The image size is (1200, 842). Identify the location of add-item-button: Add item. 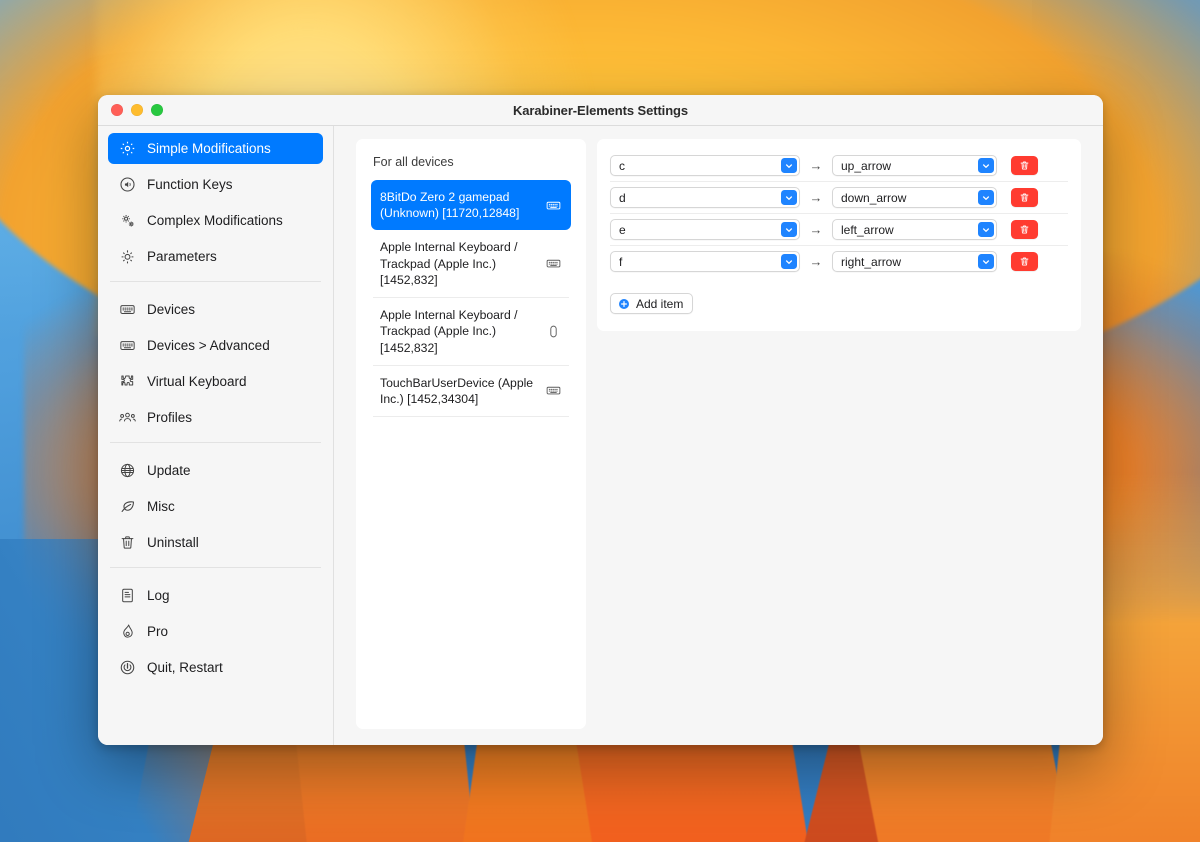
(652, 303).